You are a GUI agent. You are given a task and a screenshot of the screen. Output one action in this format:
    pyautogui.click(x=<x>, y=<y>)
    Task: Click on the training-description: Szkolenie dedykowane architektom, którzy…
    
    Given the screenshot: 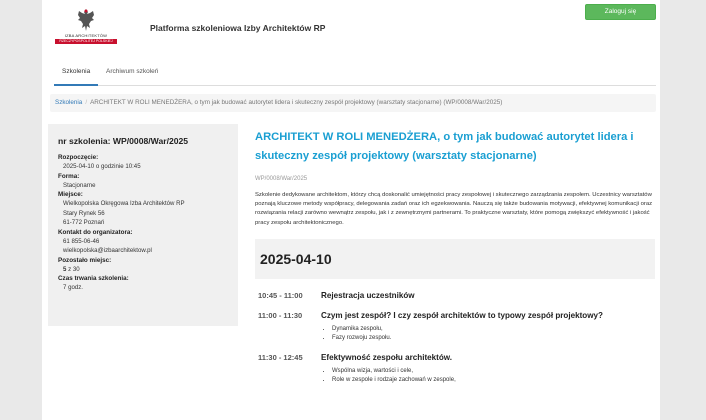 What is the action you would take?
    pyautogui.click(x=454, y=209)
    